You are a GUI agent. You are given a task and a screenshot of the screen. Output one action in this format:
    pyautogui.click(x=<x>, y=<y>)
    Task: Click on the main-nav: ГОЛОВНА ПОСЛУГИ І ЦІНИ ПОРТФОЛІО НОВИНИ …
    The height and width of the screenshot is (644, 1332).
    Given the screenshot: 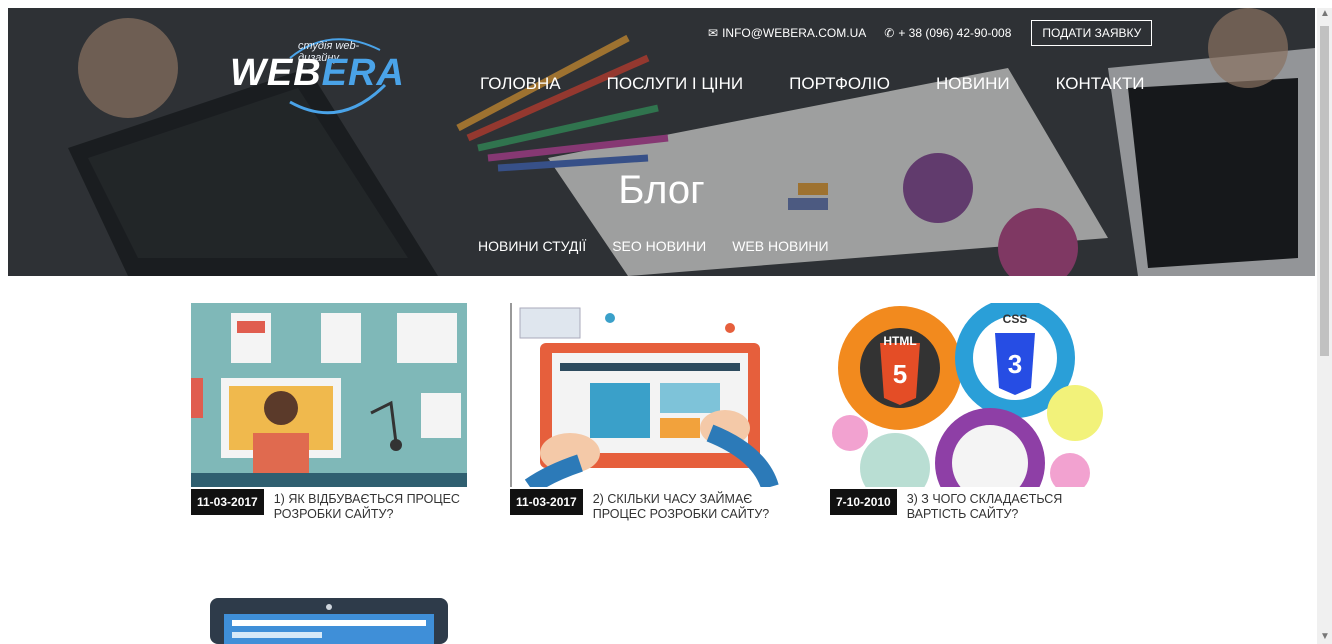 What is the action you would take?
    pyautogui.click(x=812, y=84)
    